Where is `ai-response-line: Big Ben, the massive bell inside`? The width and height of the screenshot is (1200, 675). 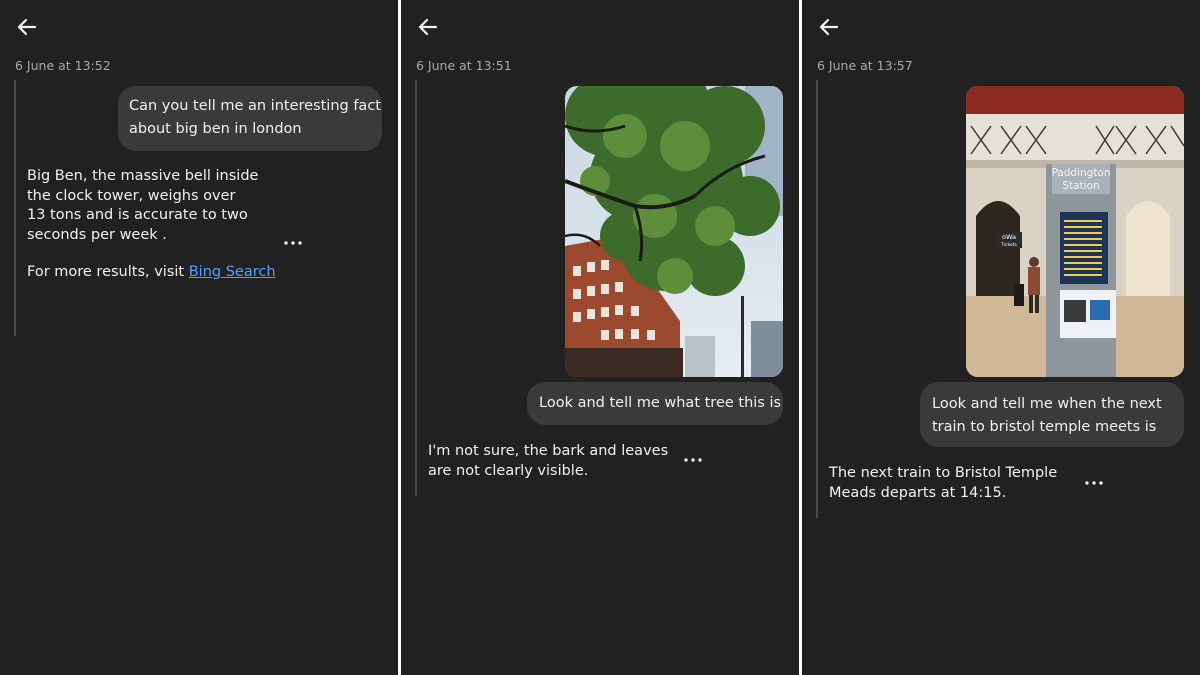
ai-response-line: Big Ben, the massive bell inside is located at coordinates (143, 176).